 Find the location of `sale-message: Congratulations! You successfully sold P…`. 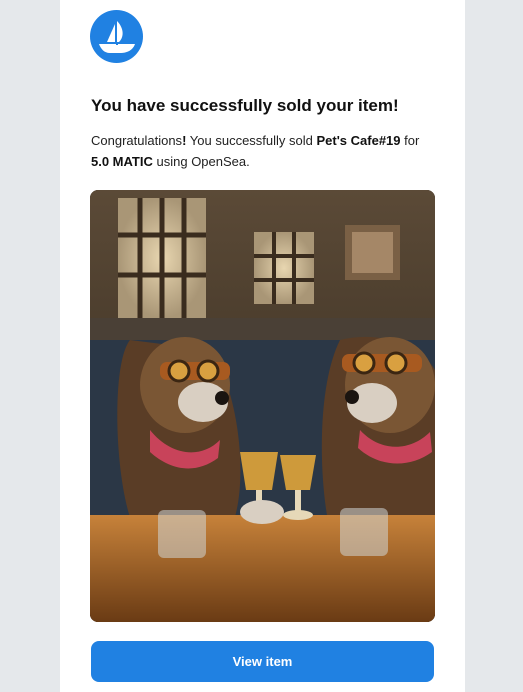

sale-message: Congratulations! You successfully sold P… is located at coordinates (266, 151).